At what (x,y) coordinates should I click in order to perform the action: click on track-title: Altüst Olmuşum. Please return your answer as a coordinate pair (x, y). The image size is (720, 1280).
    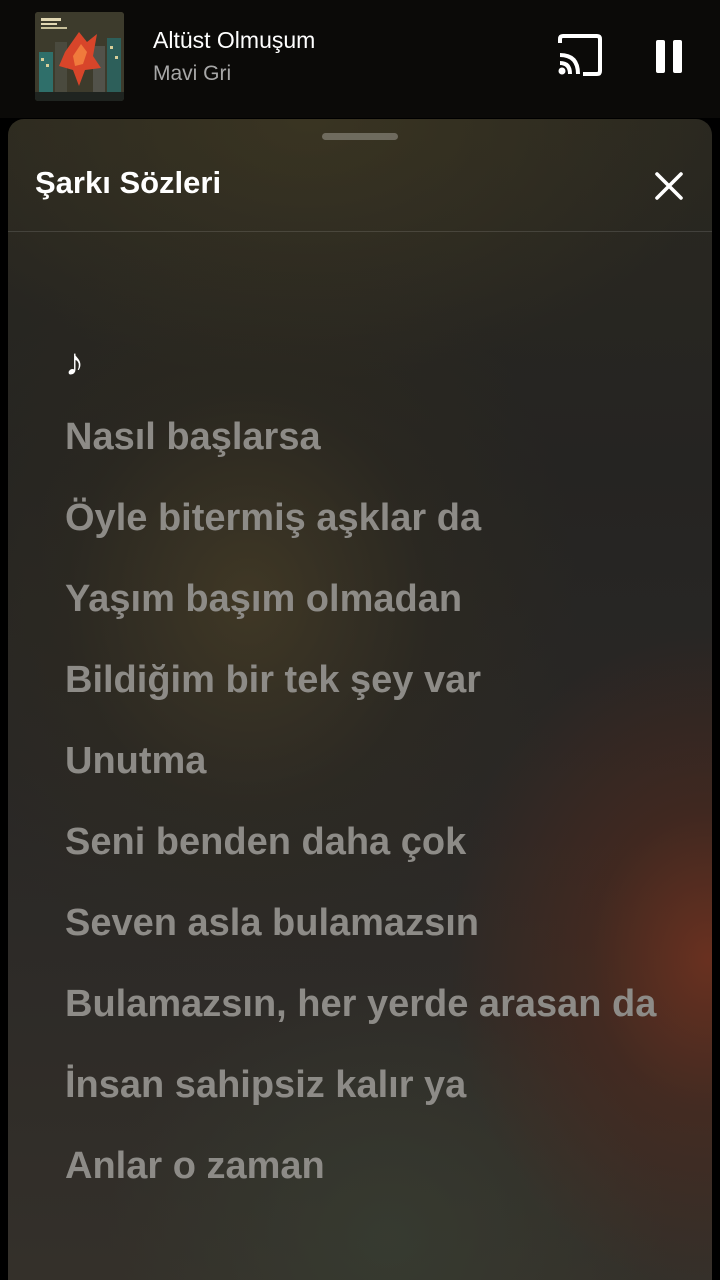
    Looking at the image, I should click on (234, 40).